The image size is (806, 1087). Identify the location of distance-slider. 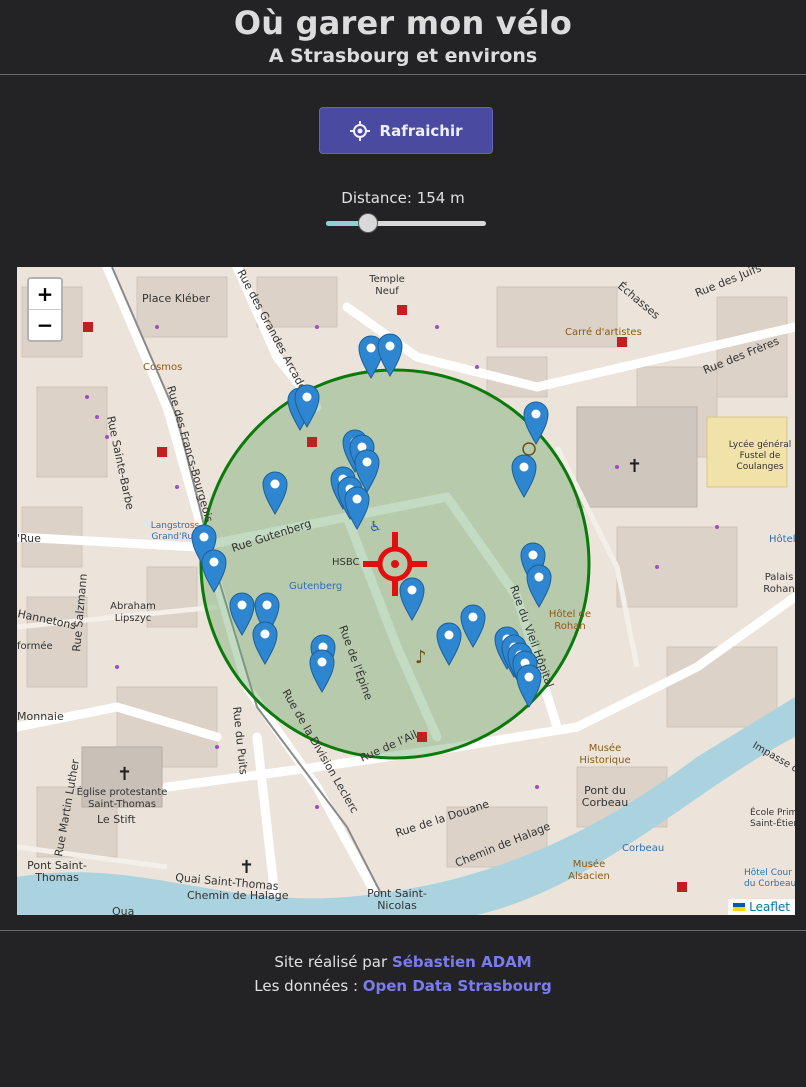
(406, 223).